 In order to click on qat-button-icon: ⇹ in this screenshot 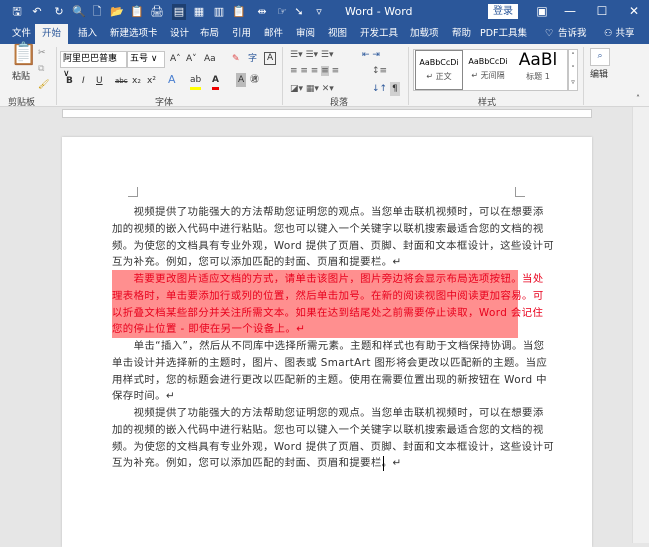, I will do `click(262, 12)`.